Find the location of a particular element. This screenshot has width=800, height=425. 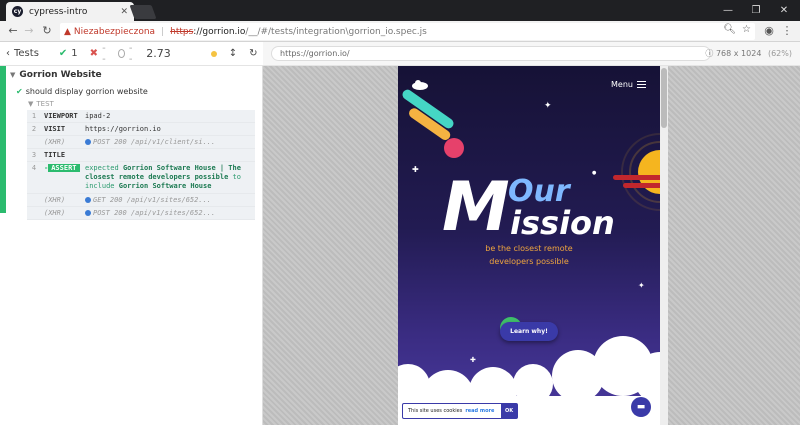

command-name: TITLE is located at coordinates (55, 155).